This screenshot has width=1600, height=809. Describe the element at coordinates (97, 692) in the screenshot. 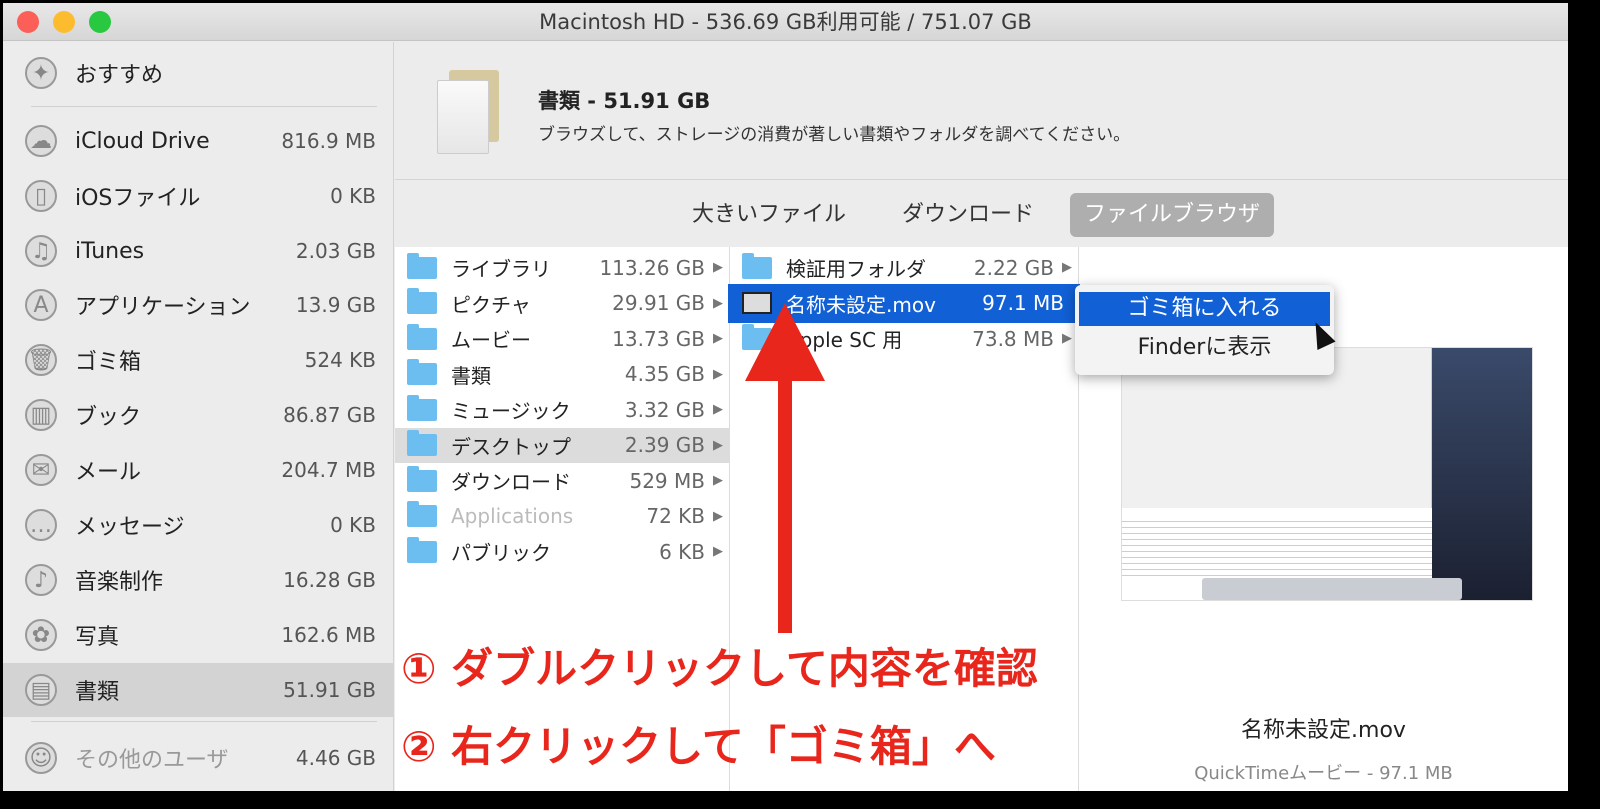

I see `sidebar-item-label: 書類` at that location.